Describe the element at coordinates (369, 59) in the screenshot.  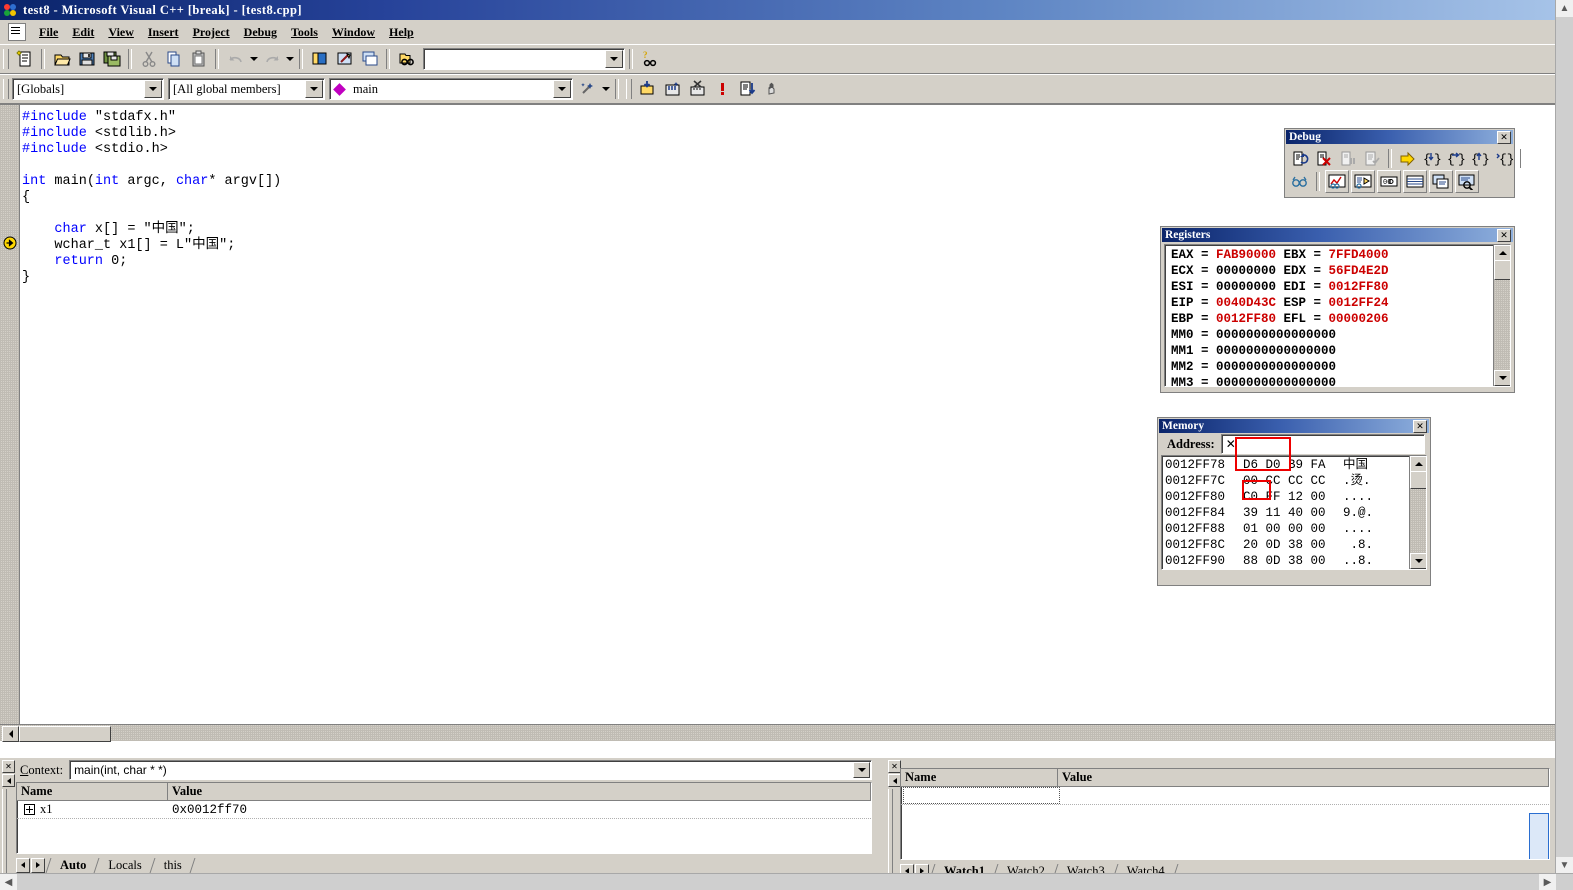
I see `window-list-icon` at that location.